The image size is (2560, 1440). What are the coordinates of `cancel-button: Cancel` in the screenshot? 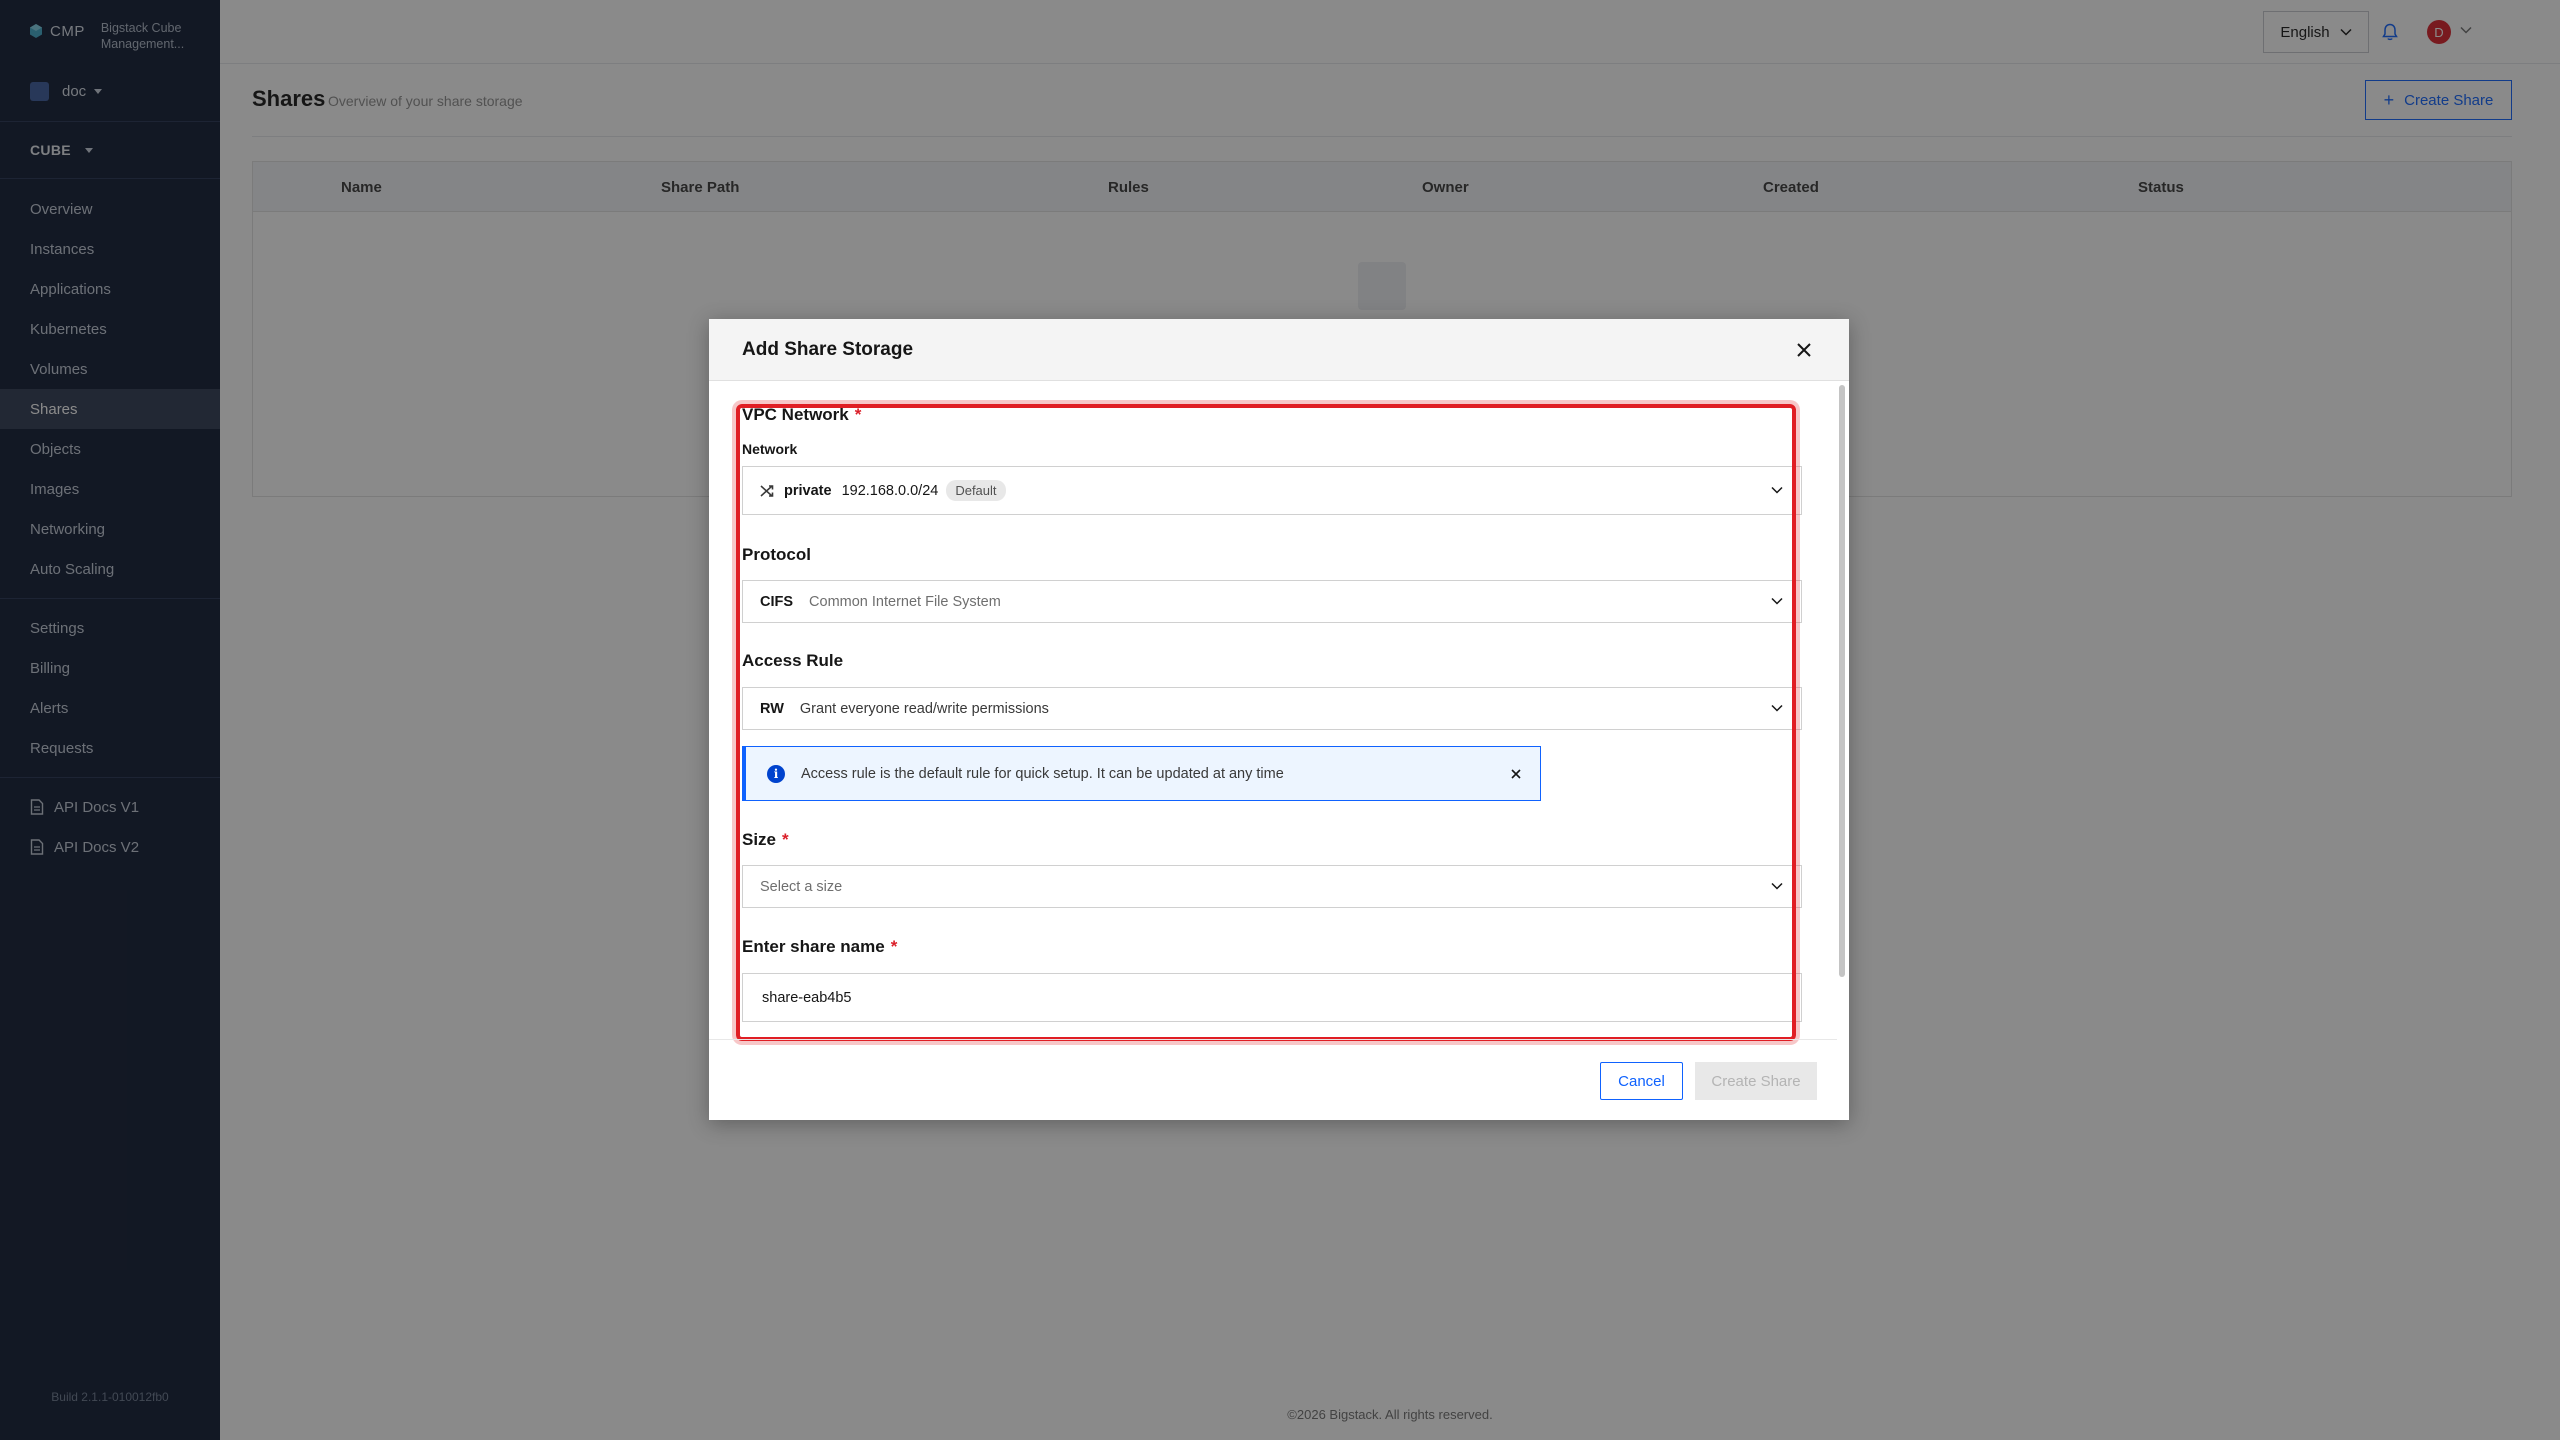 It's located at (1641, 1081).